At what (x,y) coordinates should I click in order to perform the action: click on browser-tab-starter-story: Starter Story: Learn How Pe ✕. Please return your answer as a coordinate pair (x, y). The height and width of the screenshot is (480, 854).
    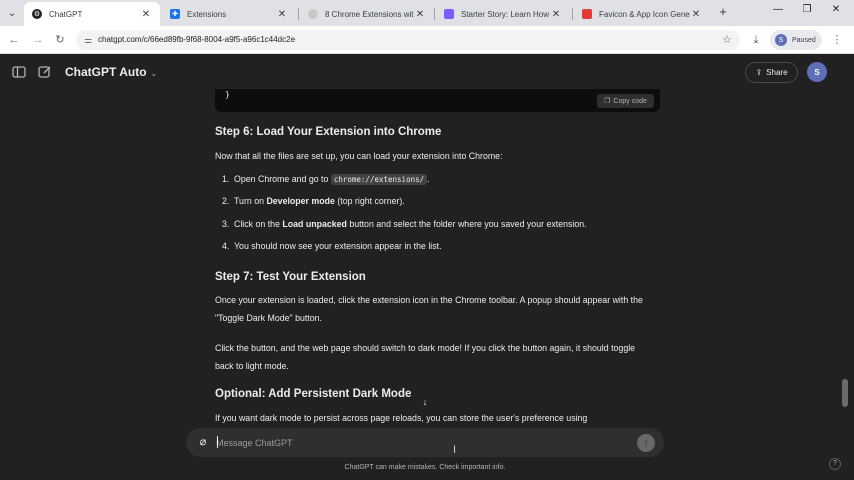
    Looking at the image, I should click on (503, 14).